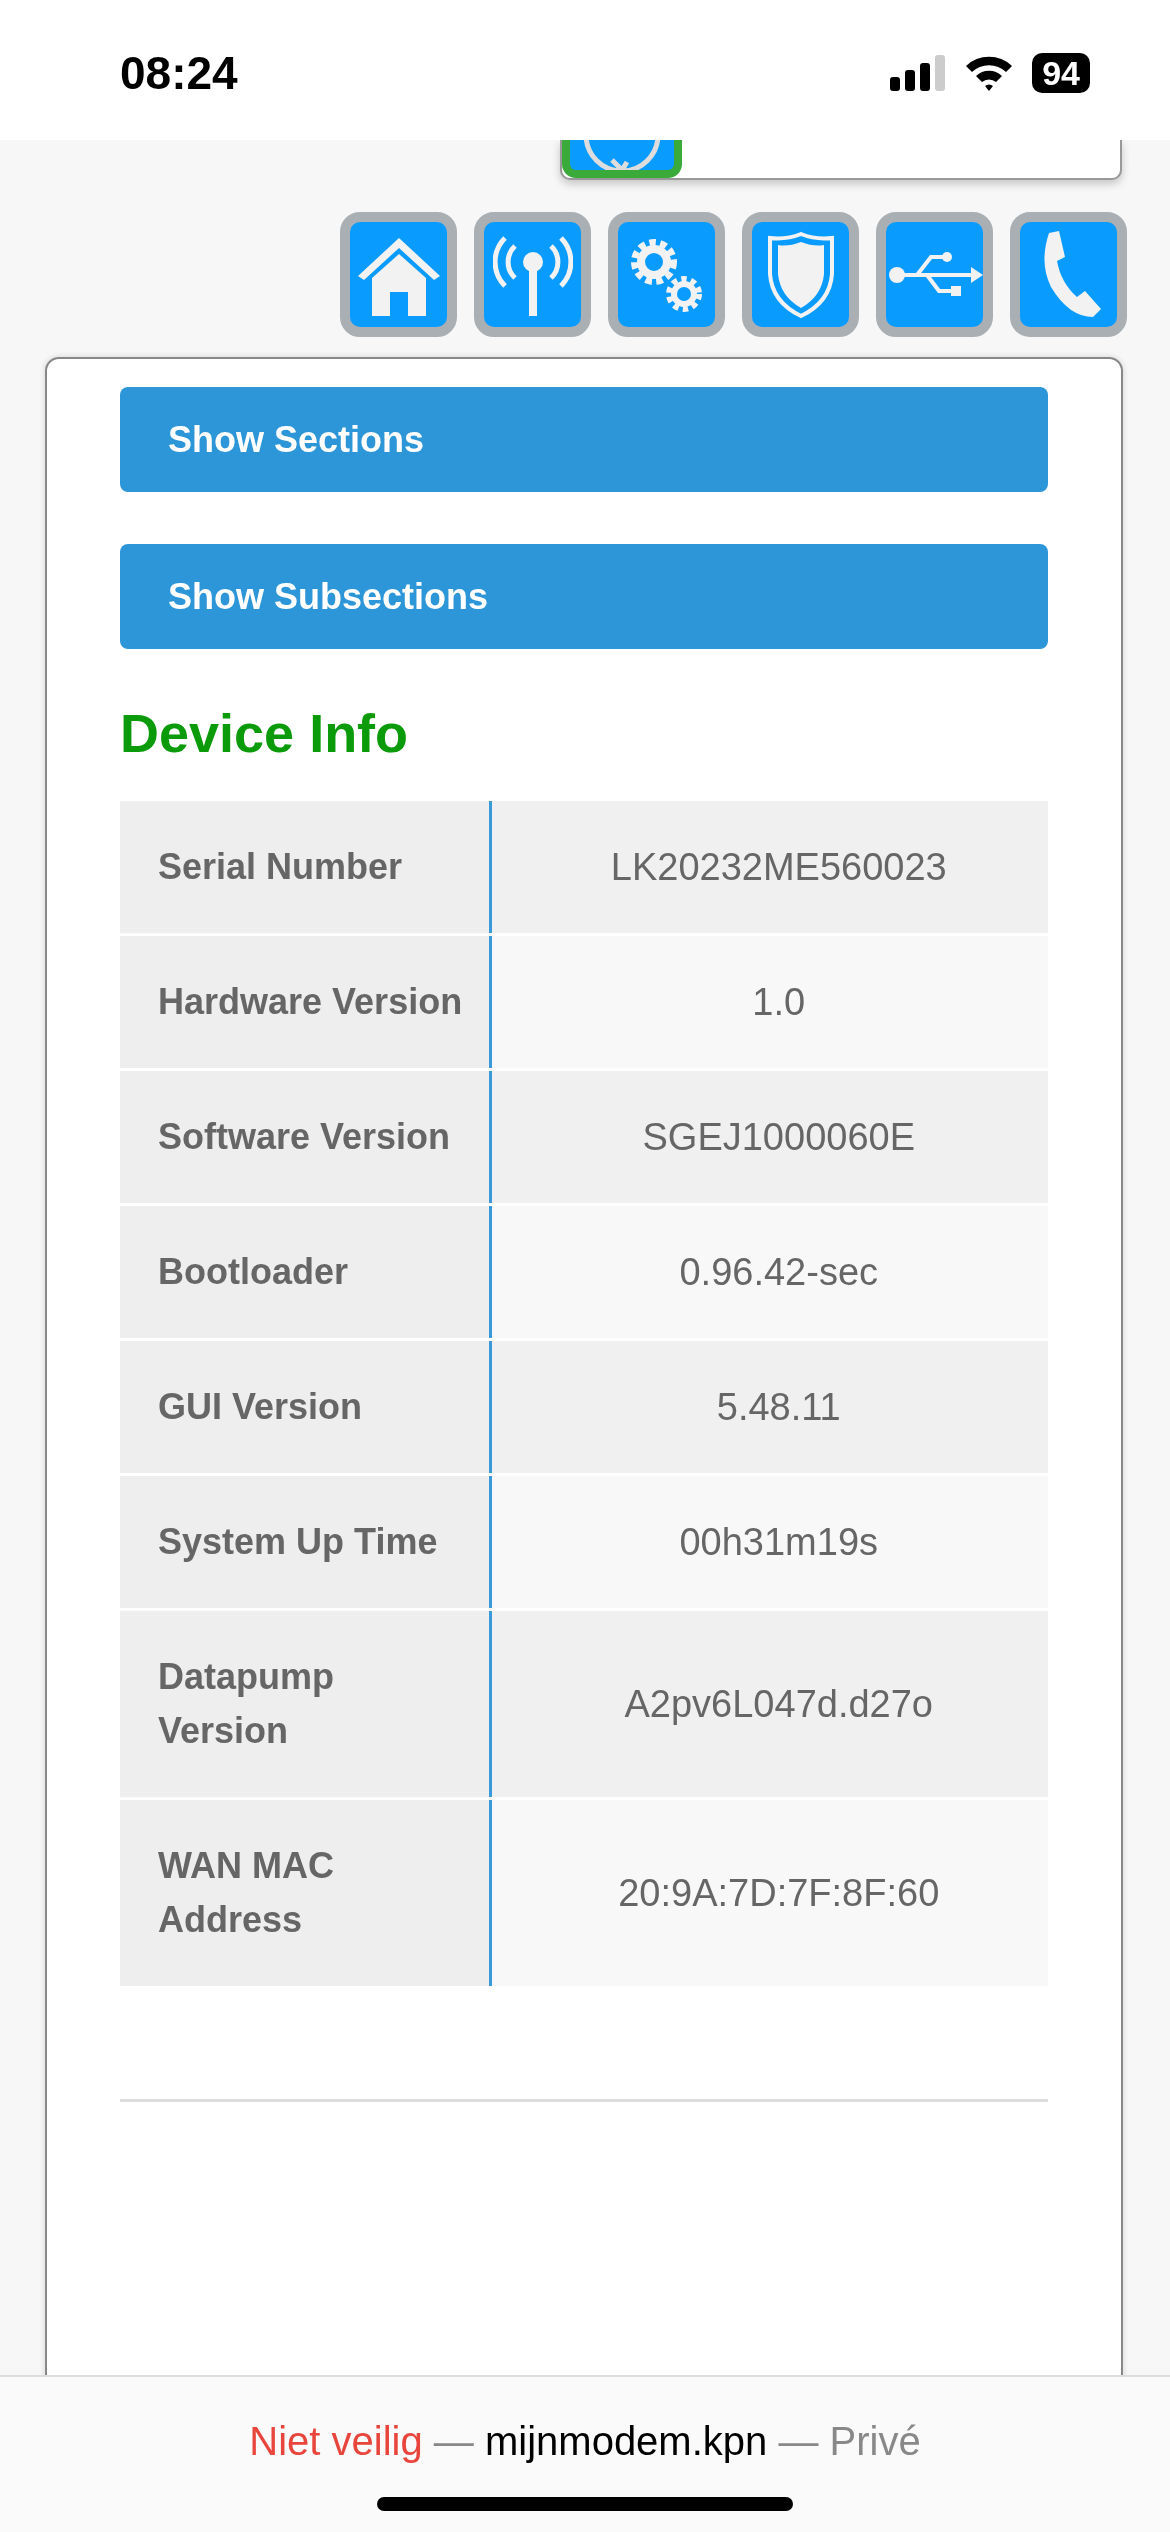 This screenshot has width=1170, height=2532. Describe the element at coordinates (989, 73) in the screenshot. I see `wifi-icon` at that location.